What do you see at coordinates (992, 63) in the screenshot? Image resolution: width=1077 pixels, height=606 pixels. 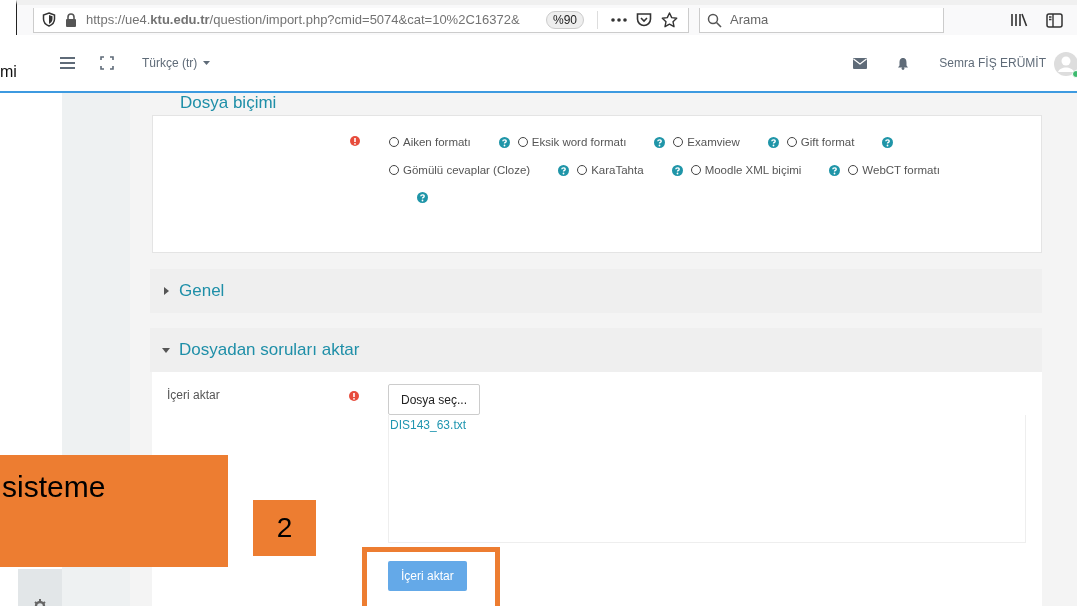 I see `user-name: Semra FİŞ ERÜMİT` at bounding box center [992, 63].